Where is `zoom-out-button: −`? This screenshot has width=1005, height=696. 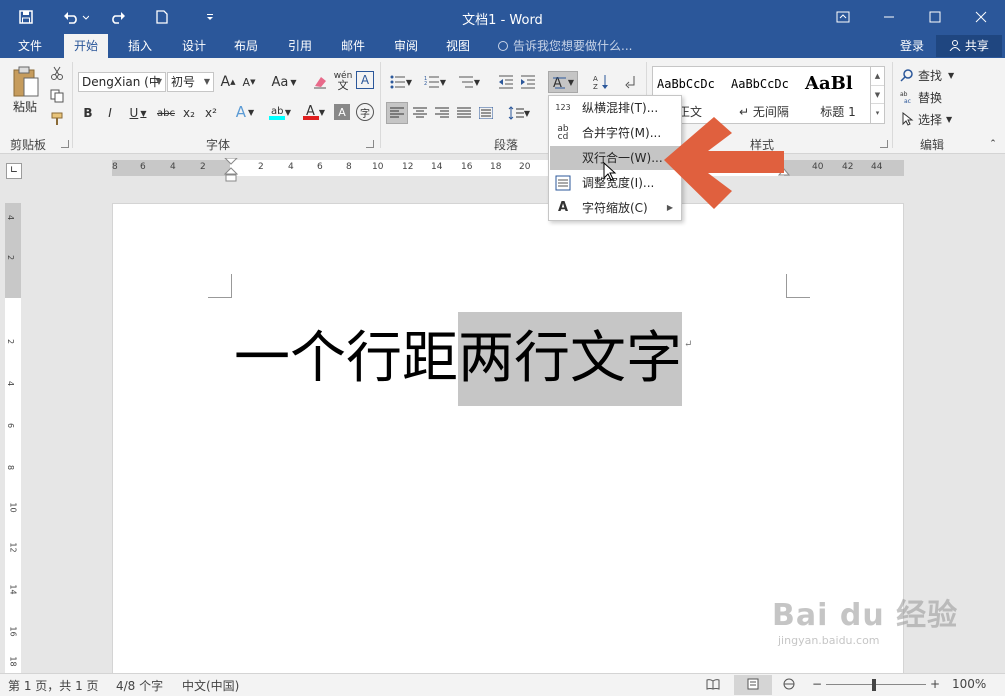
zoom-out-button: − is located at coordinates (817, 684).